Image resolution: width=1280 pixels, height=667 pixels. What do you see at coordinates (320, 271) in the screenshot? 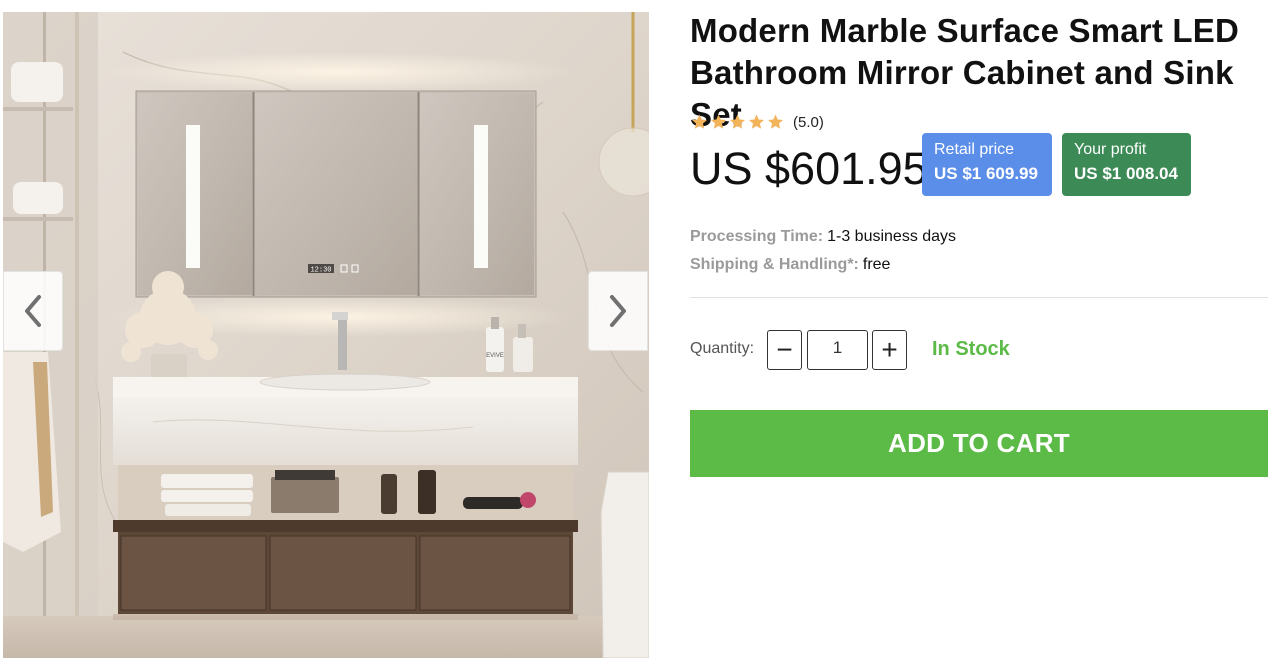
I see `mirror-clock-text: 12:30` at bounding box center [320, 271].